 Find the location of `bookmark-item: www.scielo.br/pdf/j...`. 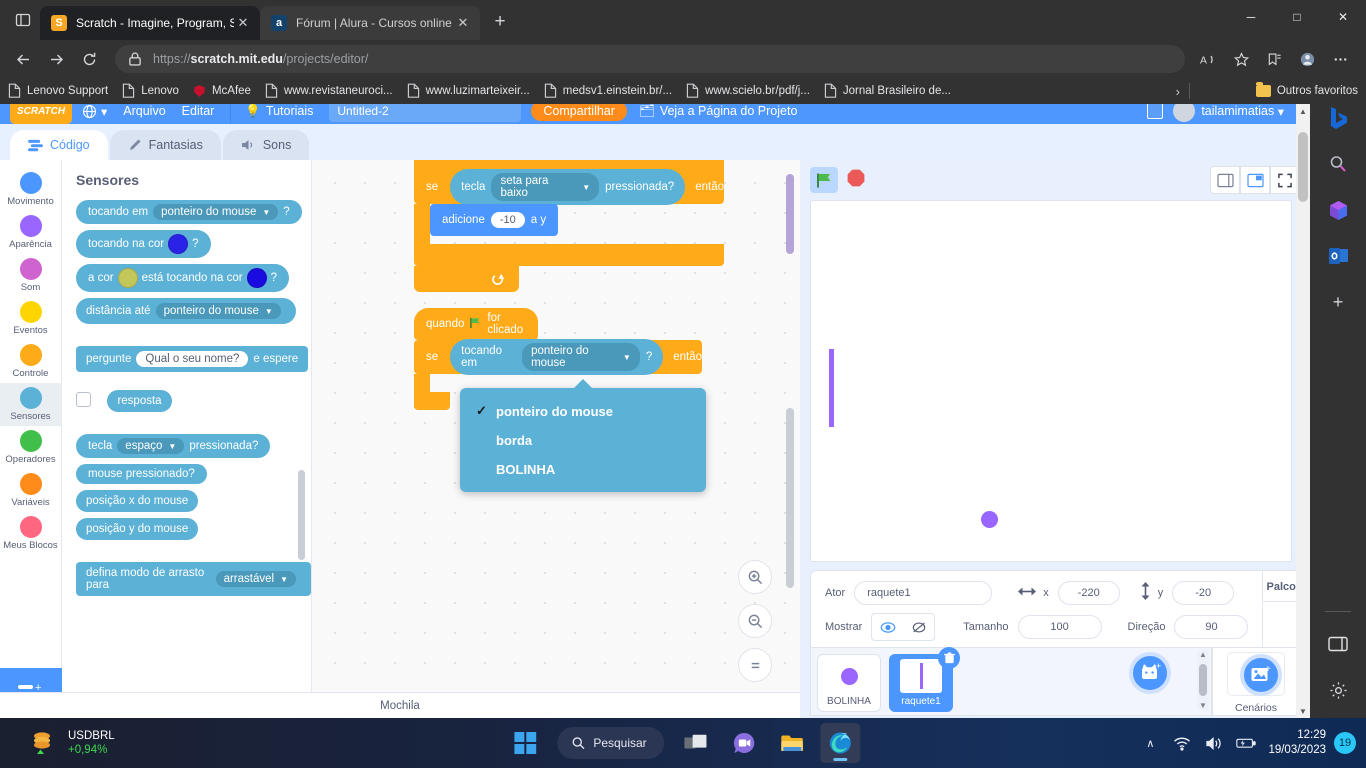

bookmark-item: www.scielo.br/pdf/j... is located at coordinates (748, 91).